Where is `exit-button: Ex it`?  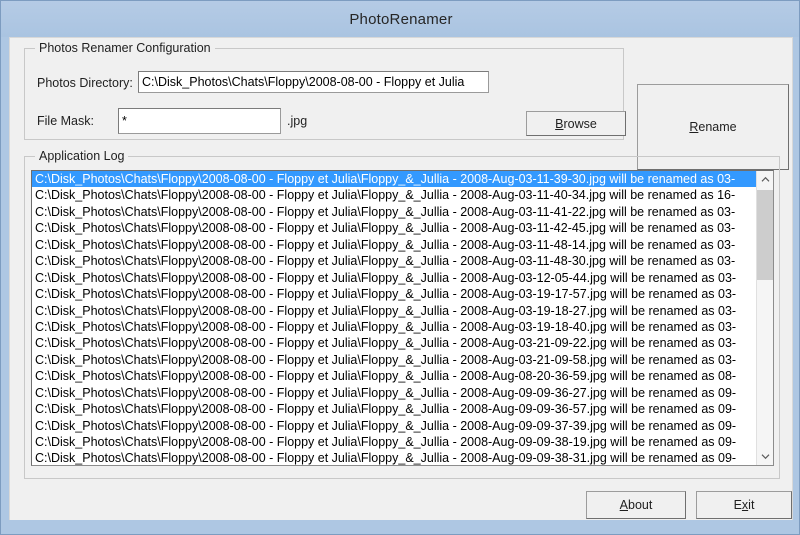
exit-button: Ex it is located at coordinates (744, 505).